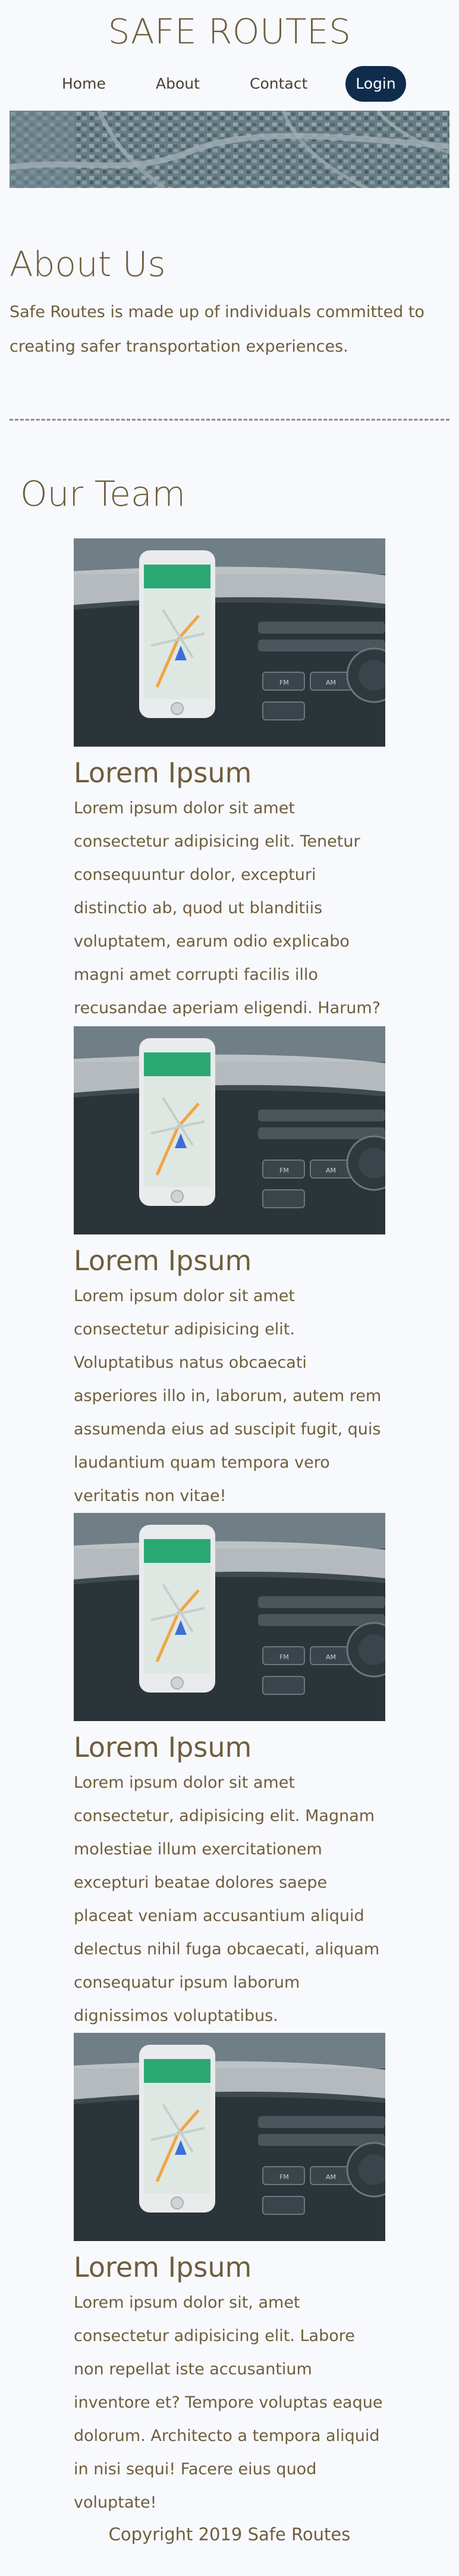 This screenshot has width=459, height=2576. What do you see at coordinates (178, 84) in the screenshot?
I see `nav-about-link: About` at bounding box center [178, 84].